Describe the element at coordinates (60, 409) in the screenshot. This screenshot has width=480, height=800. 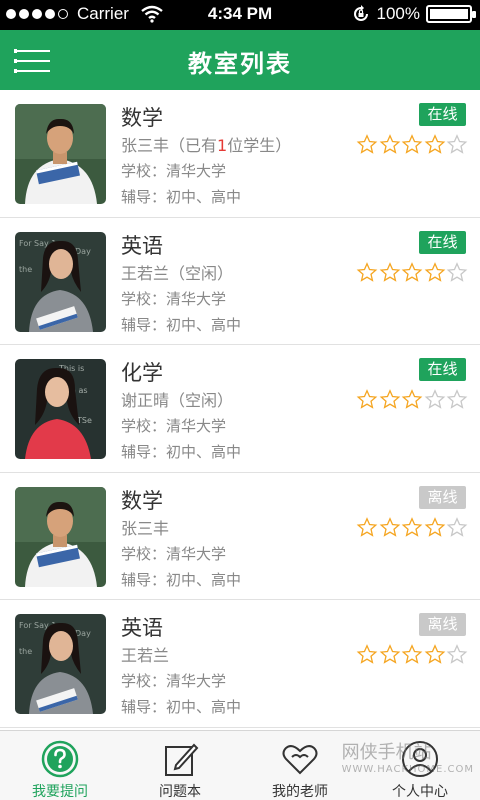
I see `teacher-photo: This is a as TSe` at that location.